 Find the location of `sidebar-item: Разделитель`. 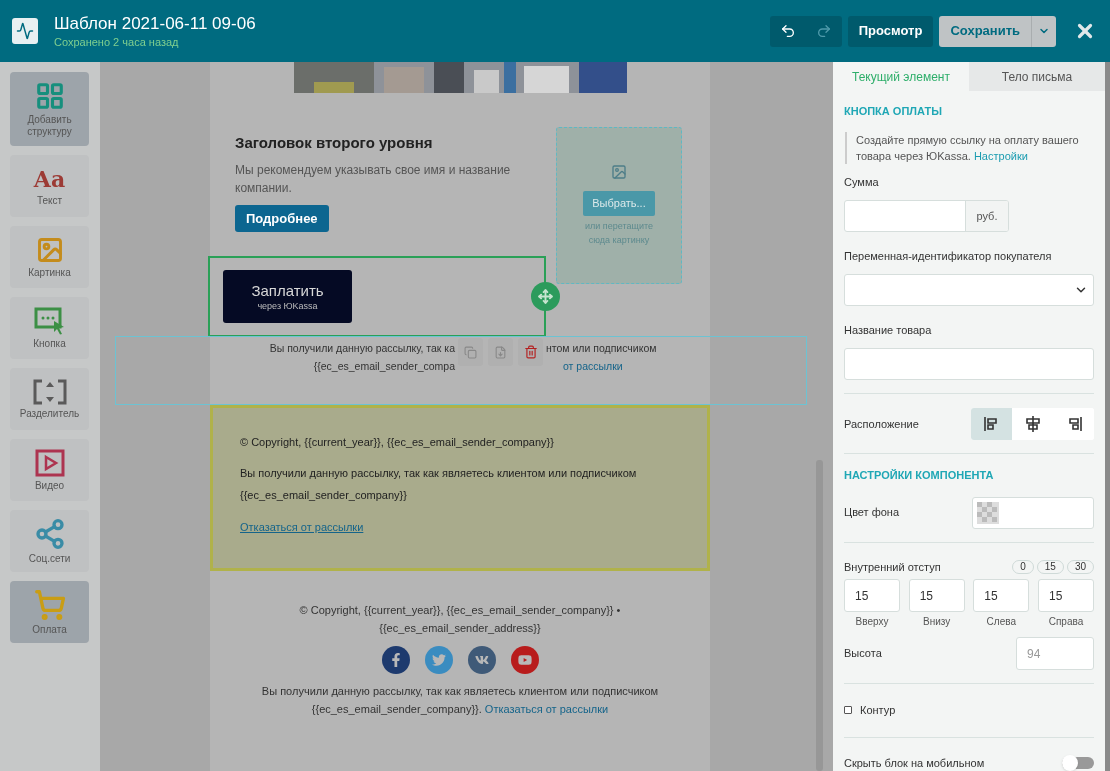

sidebar-item: Разделитель is located at coordinates (49, 399).